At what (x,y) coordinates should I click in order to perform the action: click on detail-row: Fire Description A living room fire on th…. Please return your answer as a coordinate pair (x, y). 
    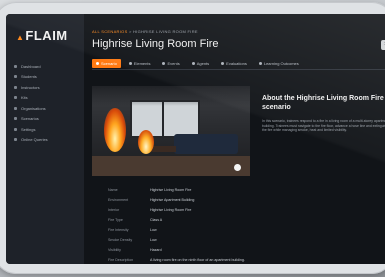
    Looking at the image, I should click on (176, 260).